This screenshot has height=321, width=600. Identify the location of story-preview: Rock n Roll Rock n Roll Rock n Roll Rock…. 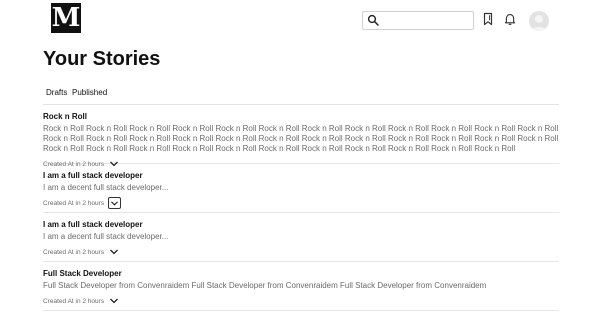
(301, 138).